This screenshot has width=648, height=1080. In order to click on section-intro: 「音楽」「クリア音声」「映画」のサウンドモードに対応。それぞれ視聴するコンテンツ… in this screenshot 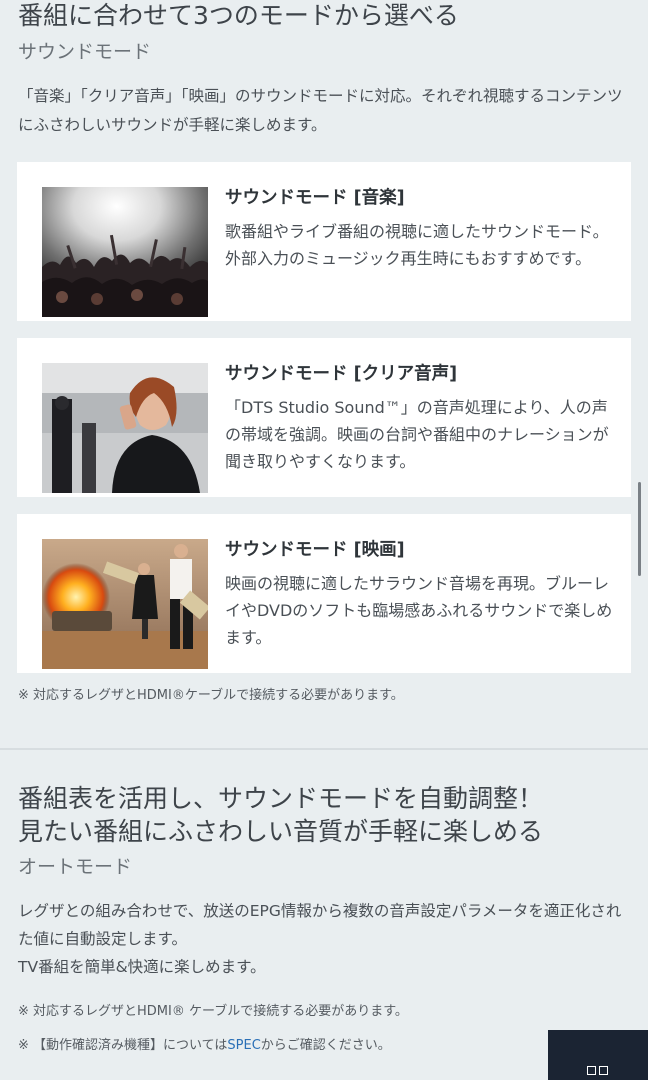, I will do `click(320, 110)`.